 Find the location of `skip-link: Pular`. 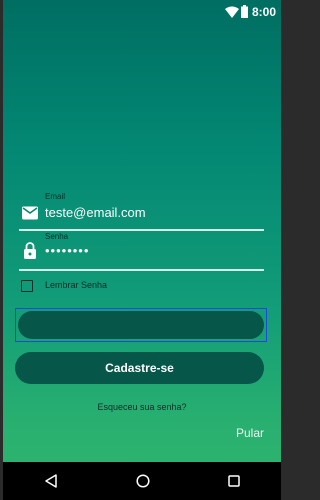

skip-link: Pular is located at coordinates (250, 433).